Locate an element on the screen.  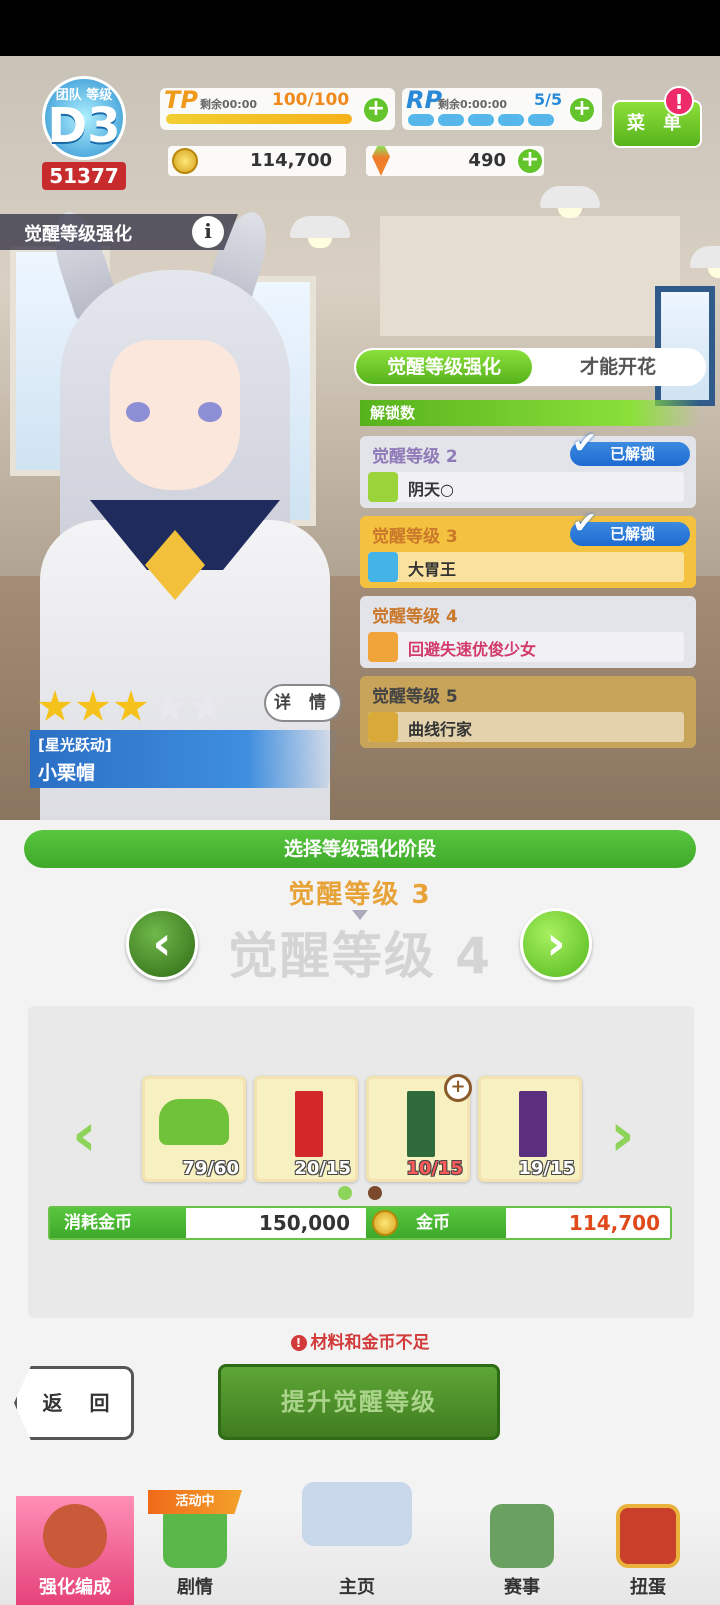
zoom-icon: + is located at coordinates (458, 1088).